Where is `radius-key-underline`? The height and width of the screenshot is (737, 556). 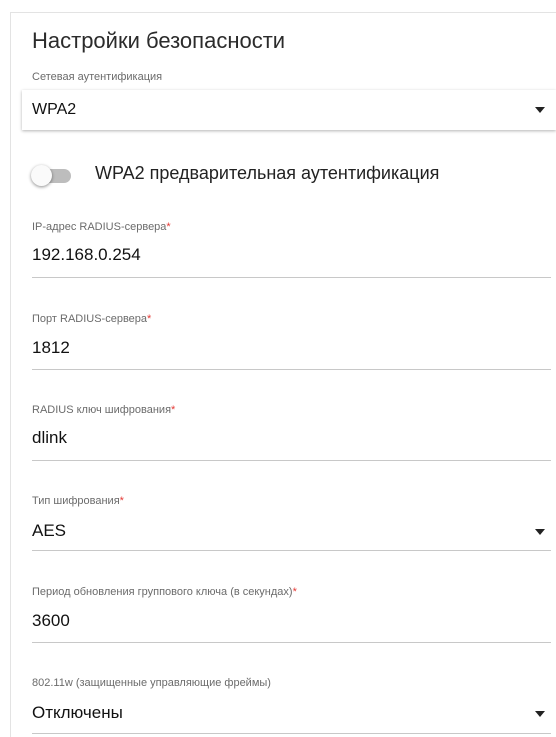
radius-key-underline is located at coordinates (291, 460).